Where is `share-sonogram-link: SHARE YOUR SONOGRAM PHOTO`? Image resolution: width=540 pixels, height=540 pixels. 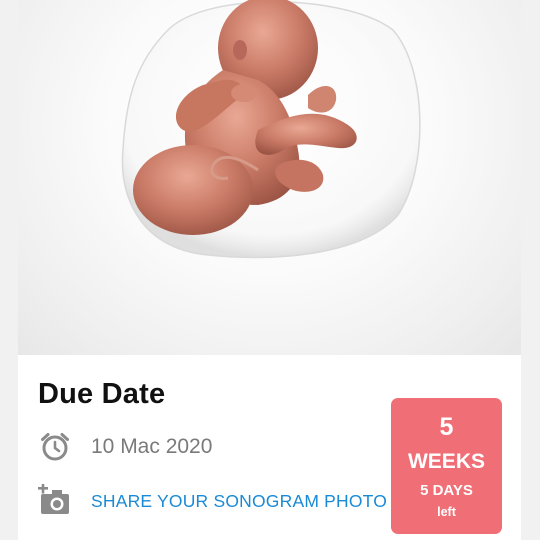
share-sonogram-link: SHARE YOUR SONOGRAM PHOTO is located at coordinates (239, 501).